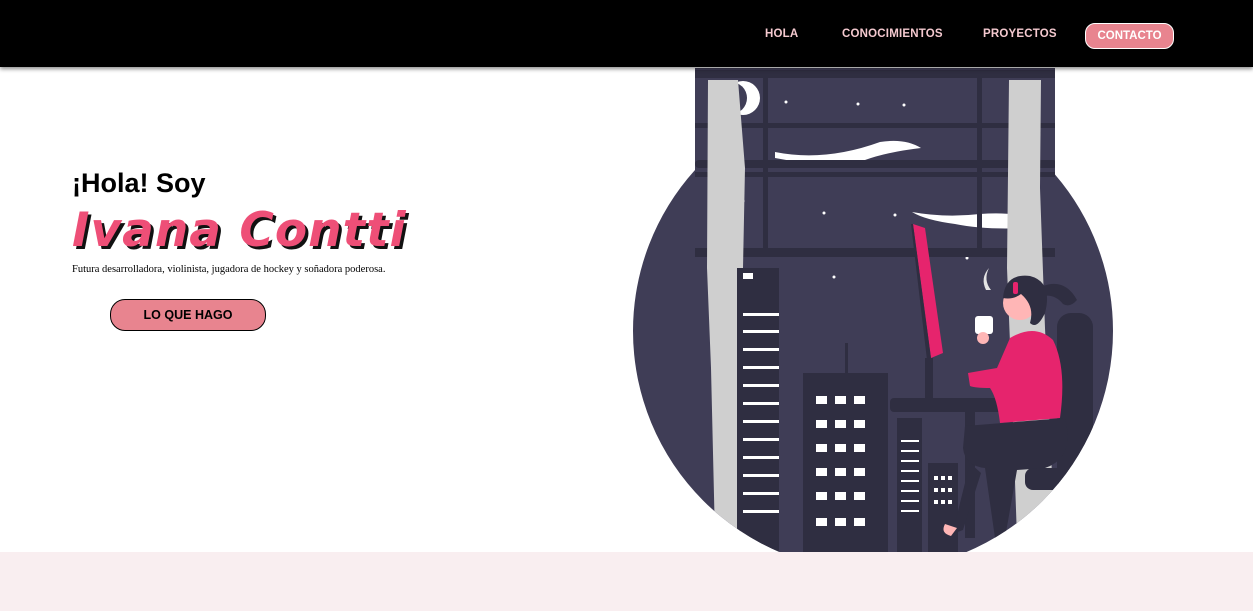 This screenshot has height=611, width=1253. What do you see at coordinates (626, 33) in the screenshot?
I see `top-navbar: HOLA CONOCIMIENTOS PROYECTOS CONTACTO` at bounding box center [626, 33].